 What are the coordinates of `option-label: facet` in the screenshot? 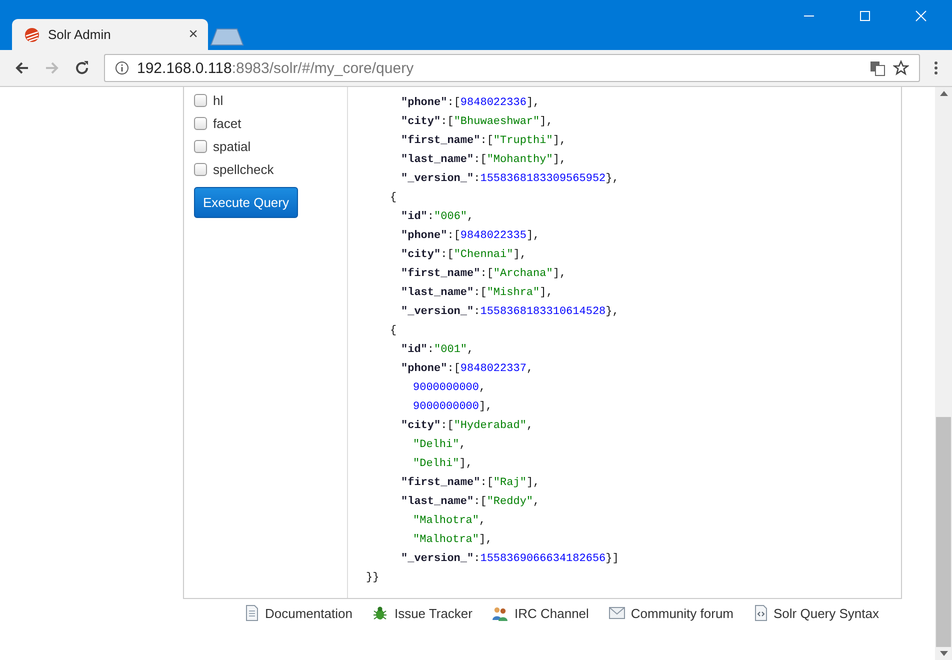 It's located at (227, 123).